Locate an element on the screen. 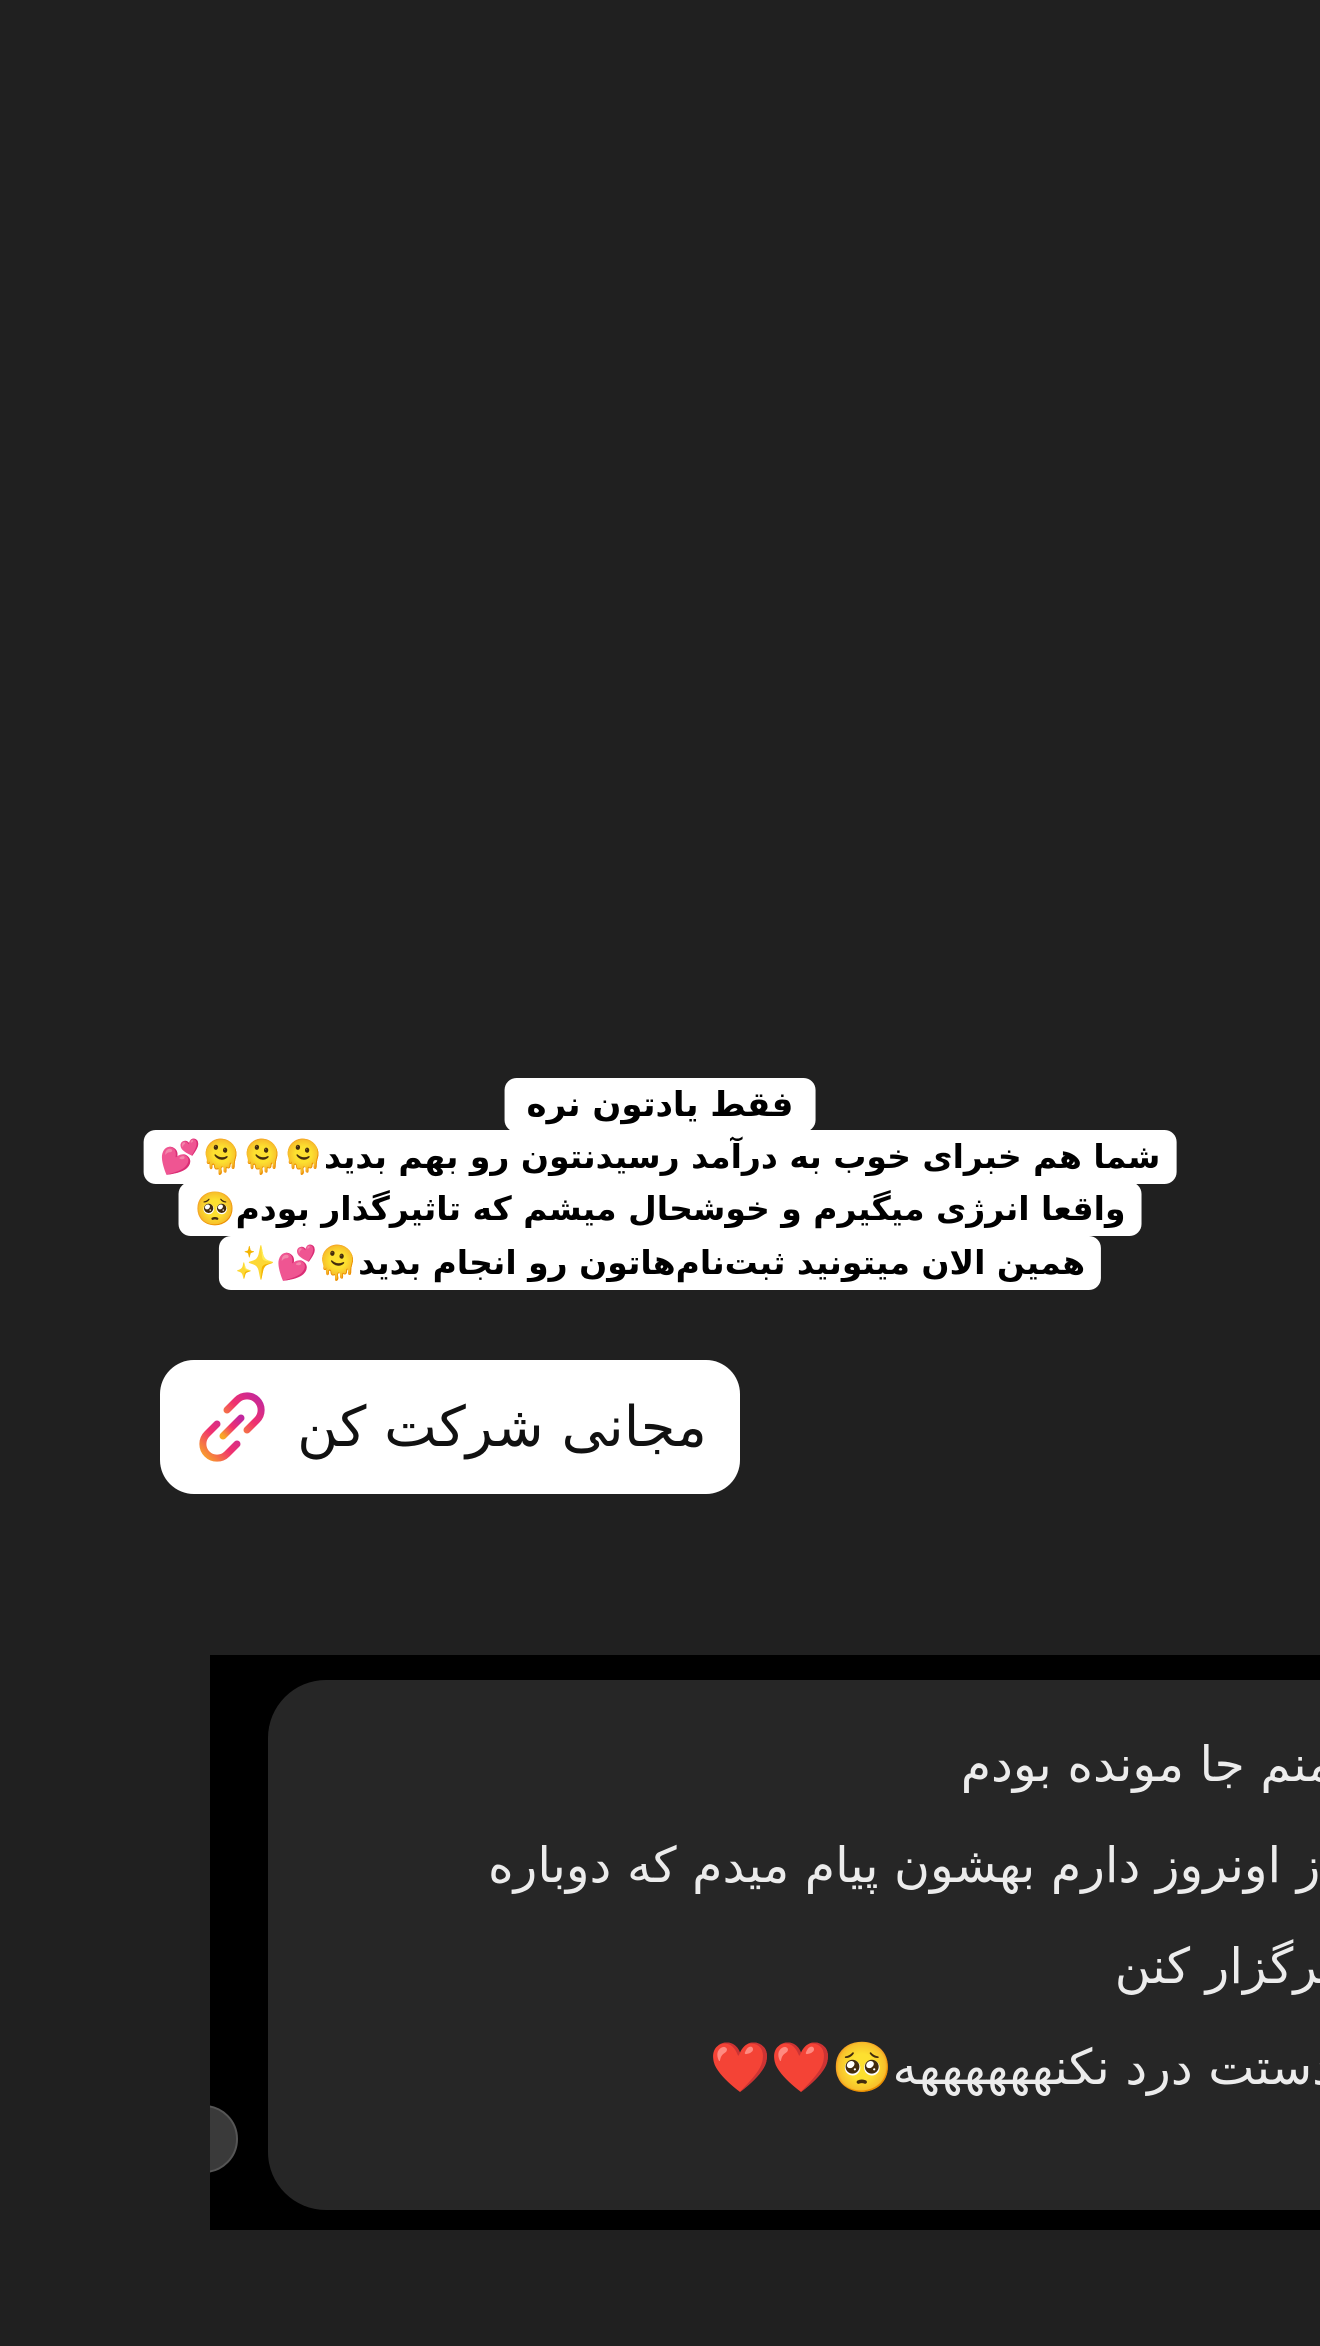 The image size is (1320, 2346). link-sticker-button: مجانی شرکت کن is located at coordinates (450, 1427).